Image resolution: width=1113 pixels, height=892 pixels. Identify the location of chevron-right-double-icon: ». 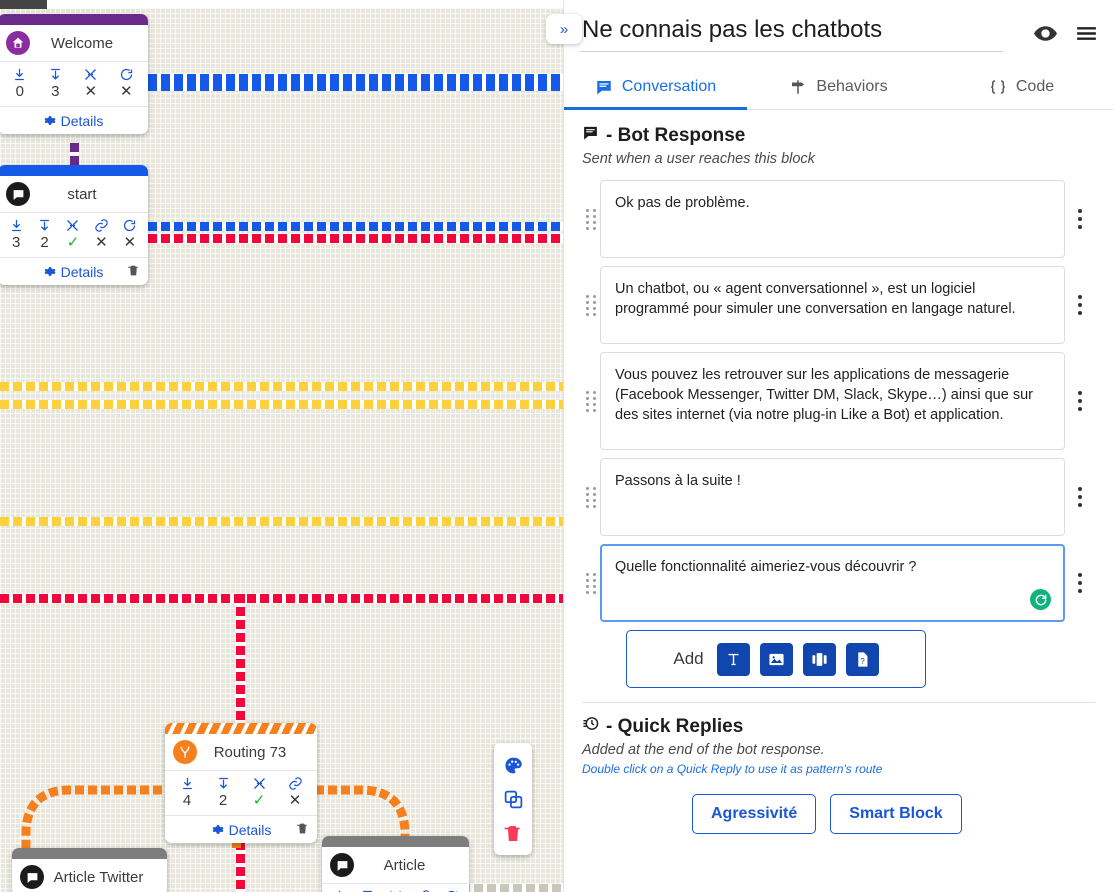
(564, 29).